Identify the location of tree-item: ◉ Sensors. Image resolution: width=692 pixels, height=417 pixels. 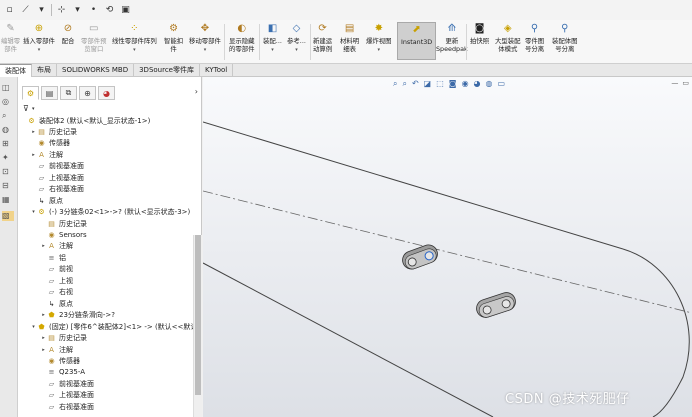
(63, 235).